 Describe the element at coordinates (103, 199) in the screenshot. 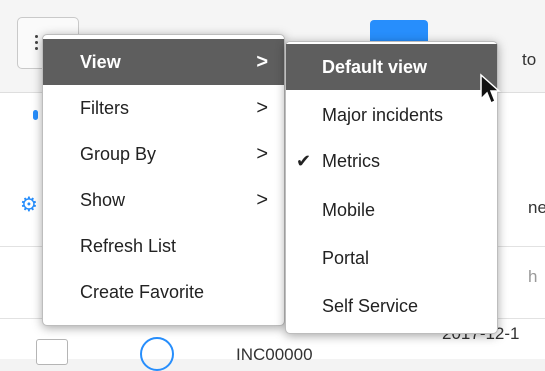

I see `menu-item-label: Show` at that location.